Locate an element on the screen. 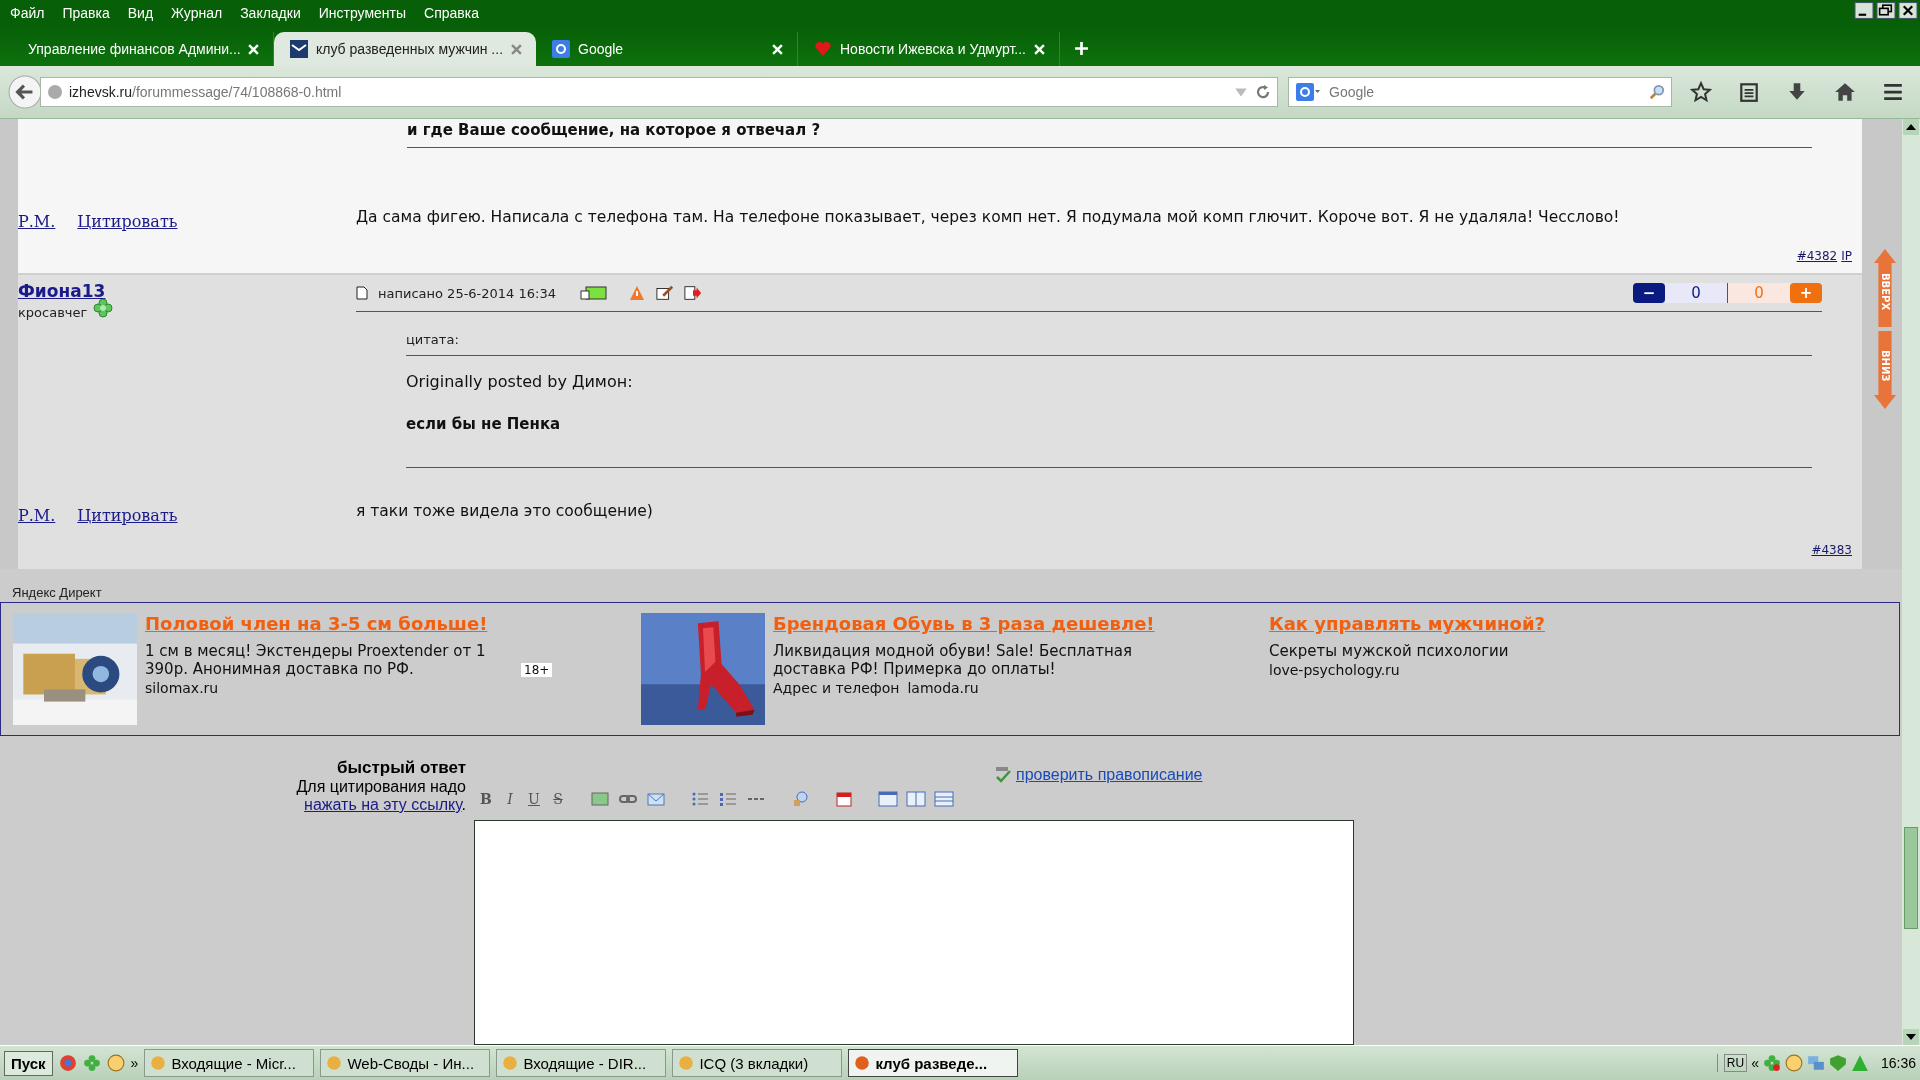 The height and width of the screenshot is (1080, 1920). menu-item: Журнал is located at coordinates (197, 13).